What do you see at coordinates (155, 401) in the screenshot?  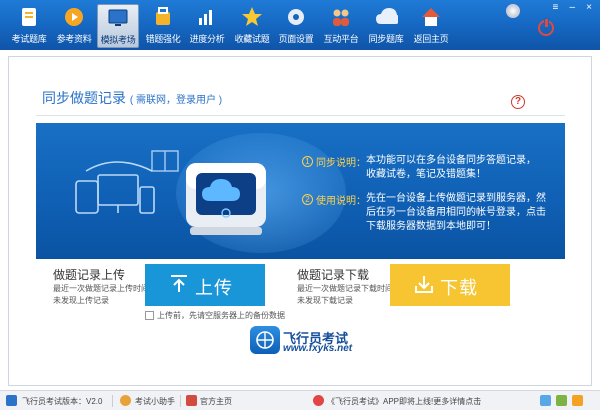 I see `assistant-link: 考试小助手` at bounding box center [155, 401].